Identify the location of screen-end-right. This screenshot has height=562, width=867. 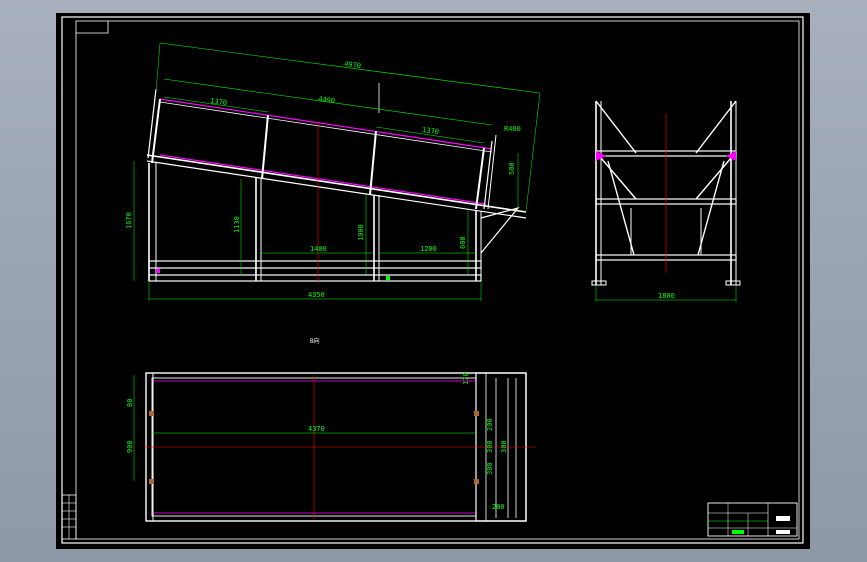
(480, 178).